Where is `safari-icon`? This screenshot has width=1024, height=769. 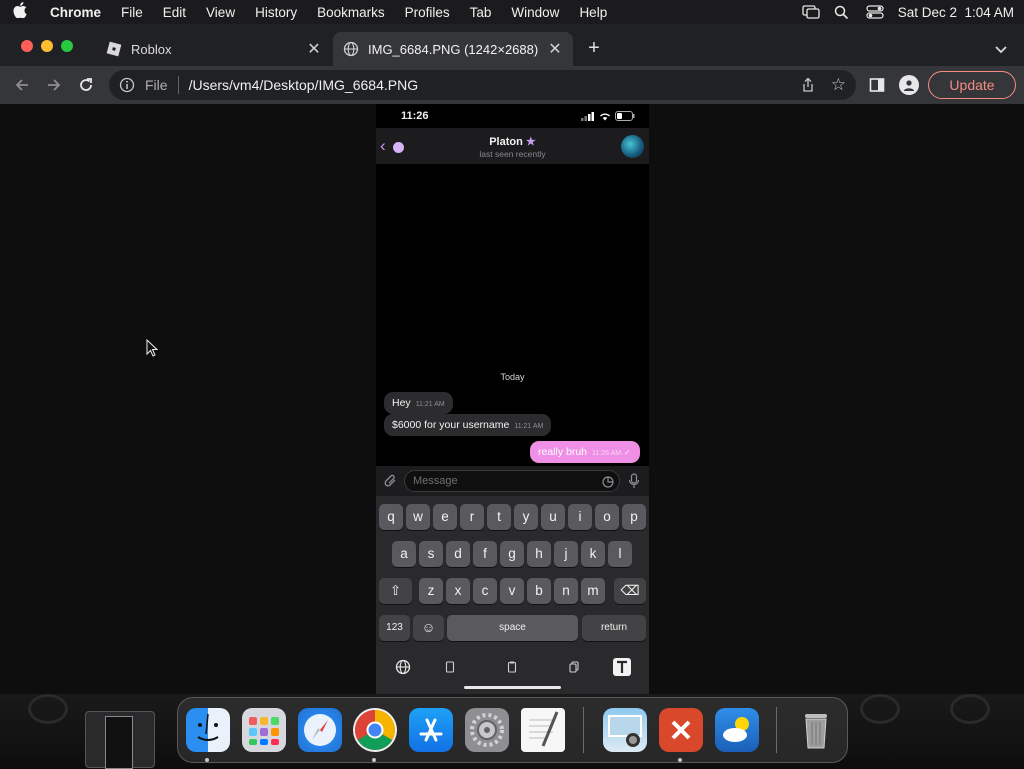 safari-icon is located at coordinates (320, 730).